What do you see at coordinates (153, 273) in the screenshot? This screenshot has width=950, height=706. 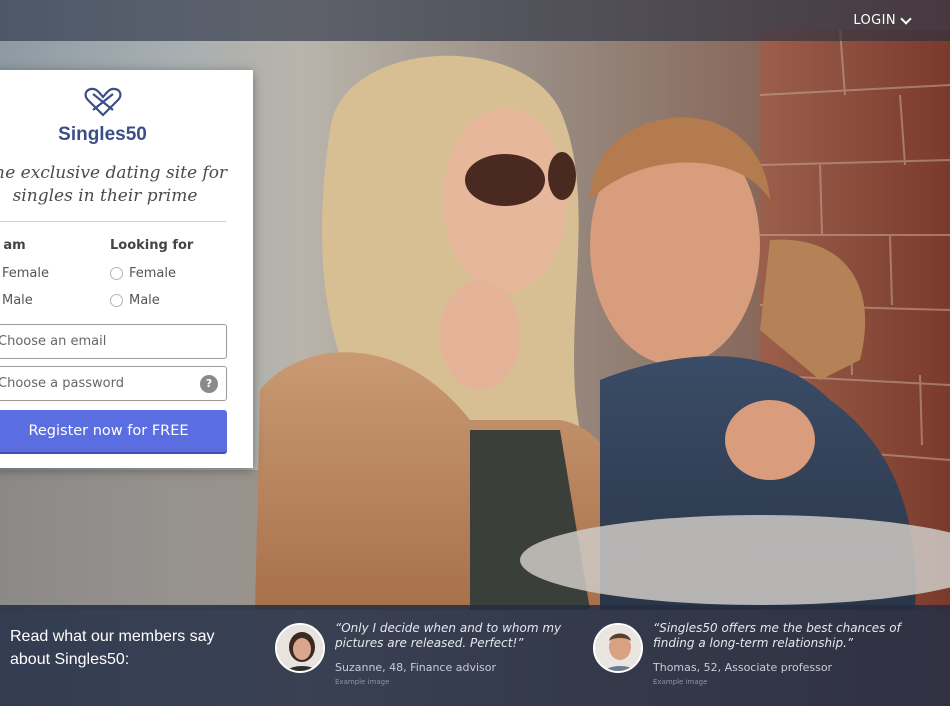 I see `looking-for-female-label: Female` at bounding box center [153, 273].